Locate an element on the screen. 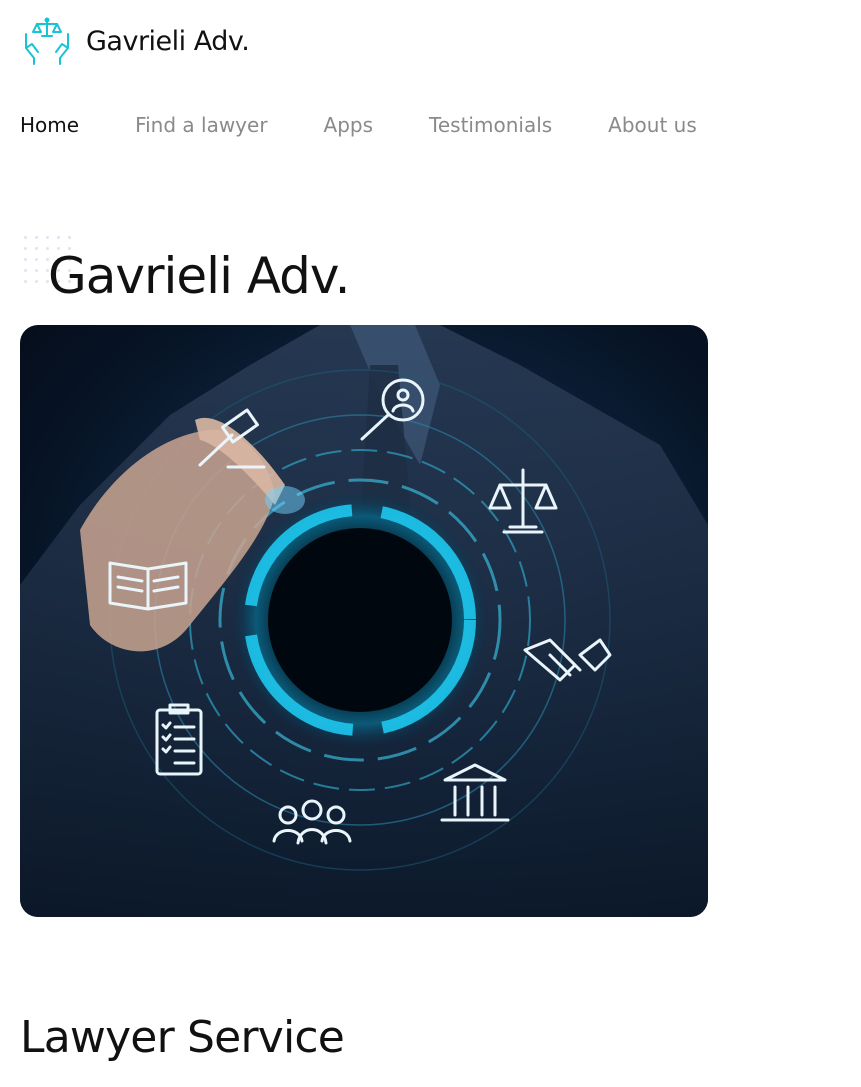  scales-hands-icon is located at coordinates (47, 41).